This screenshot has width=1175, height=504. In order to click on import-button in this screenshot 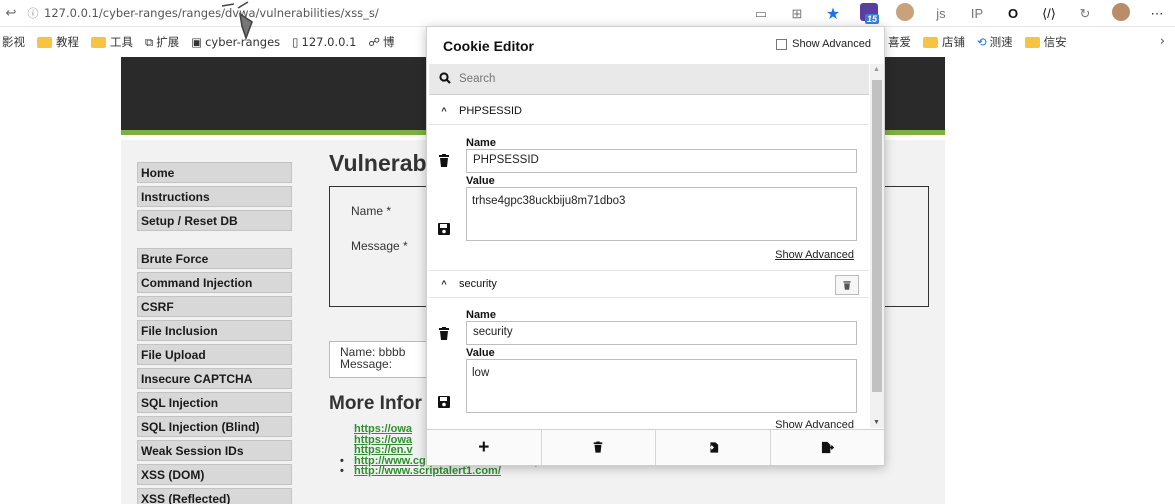, I will do `click(713, 447)`.